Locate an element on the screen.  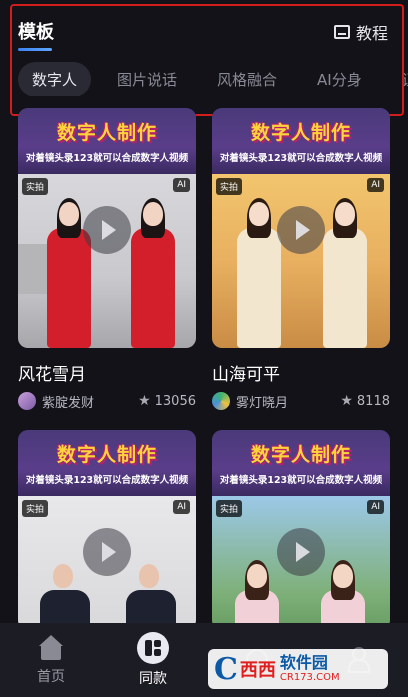
star-count: 8118 is located at coordinates (373, 401).